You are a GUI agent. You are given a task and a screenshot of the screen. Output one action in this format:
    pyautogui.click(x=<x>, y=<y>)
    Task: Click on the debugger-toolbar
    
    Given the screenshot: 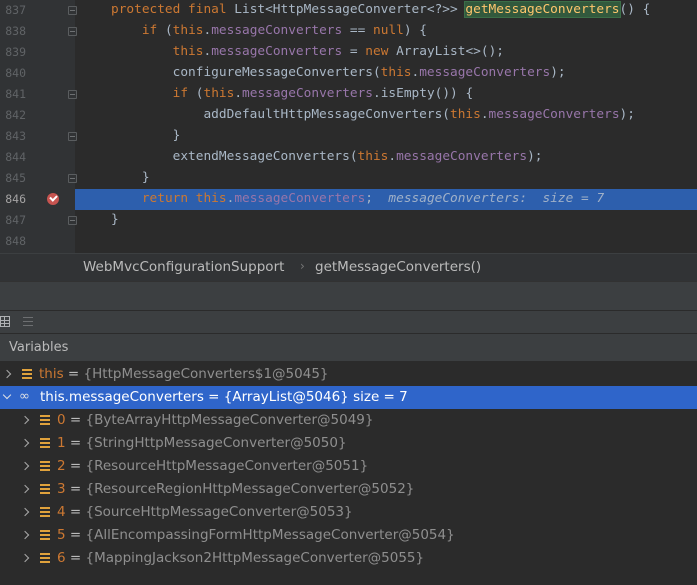 What is the action you would take?
    pyautogui.click(x=348, y=322)
    